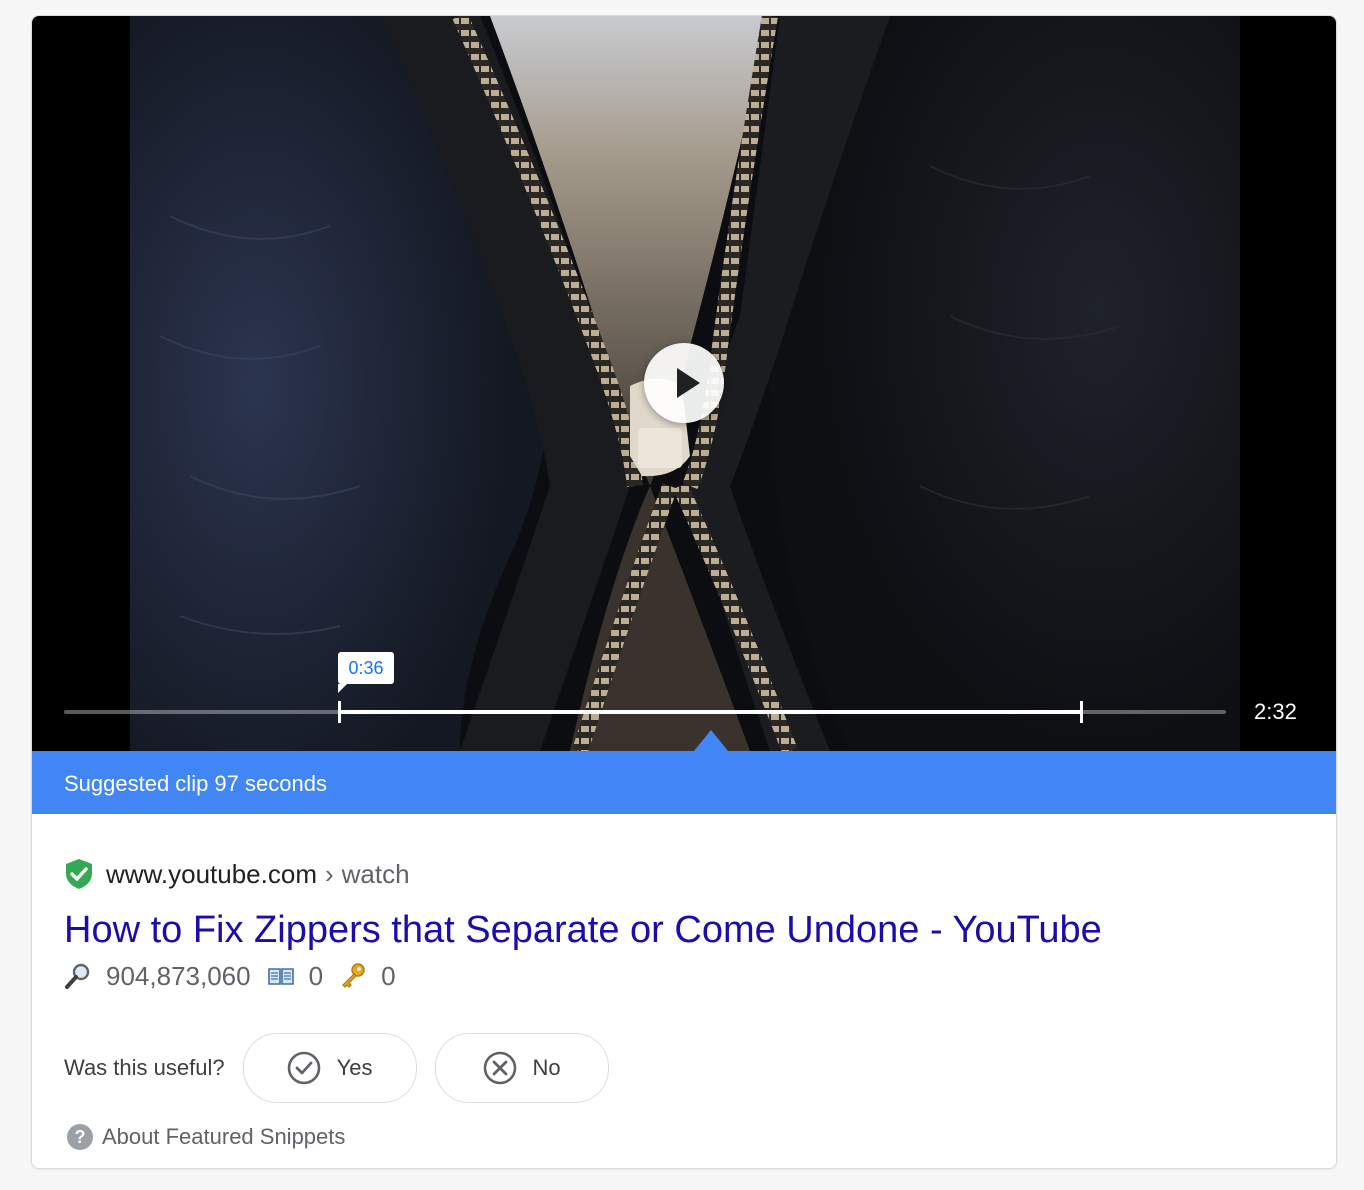 This screenshot has width=1364, height=1190. Describe the element at coordinates (546, 1067) in the screenshot. I see `feedback-no-label: No` at that location.